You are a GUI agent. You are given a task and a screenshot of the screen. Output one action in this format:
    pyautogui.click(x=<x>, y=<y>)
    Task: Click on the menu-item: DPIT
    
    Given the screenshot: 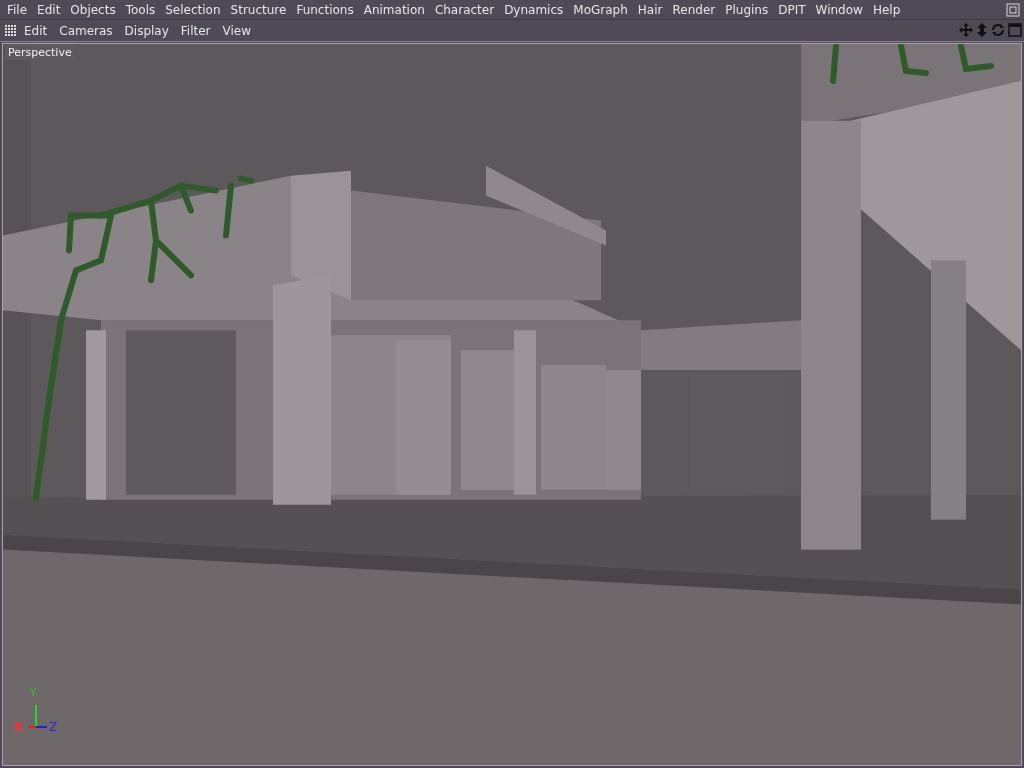 What is the action you would take?
    pyautogui.click(x=792, y=9)
    